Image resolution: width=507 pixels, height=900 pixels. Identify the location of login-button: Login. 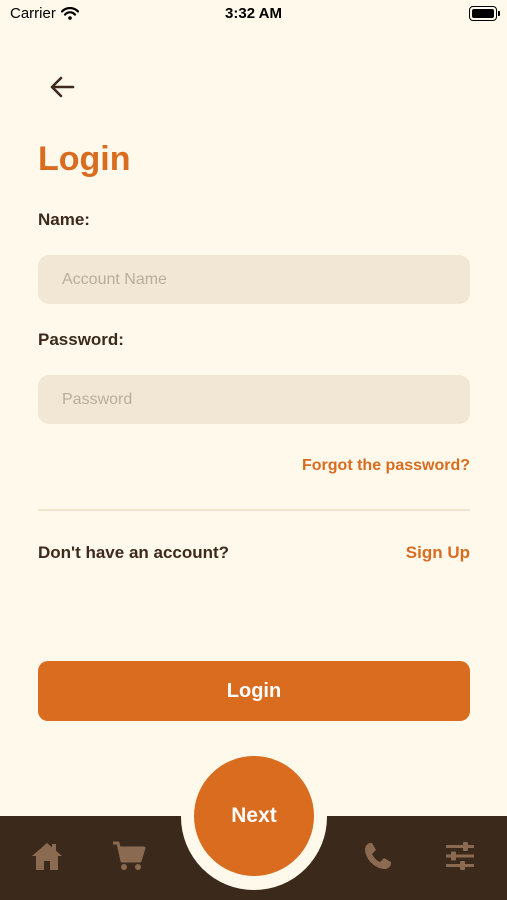
(254, 691).